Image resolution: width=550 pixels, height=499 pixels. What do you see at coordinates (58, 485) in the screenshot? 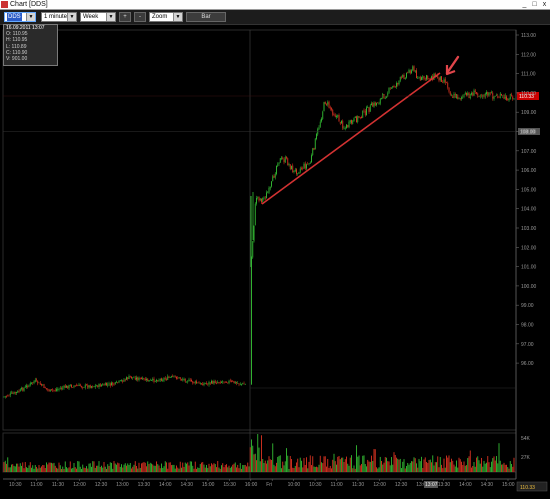
I see `time-label: 11:30` at bounding box center [58, 485].